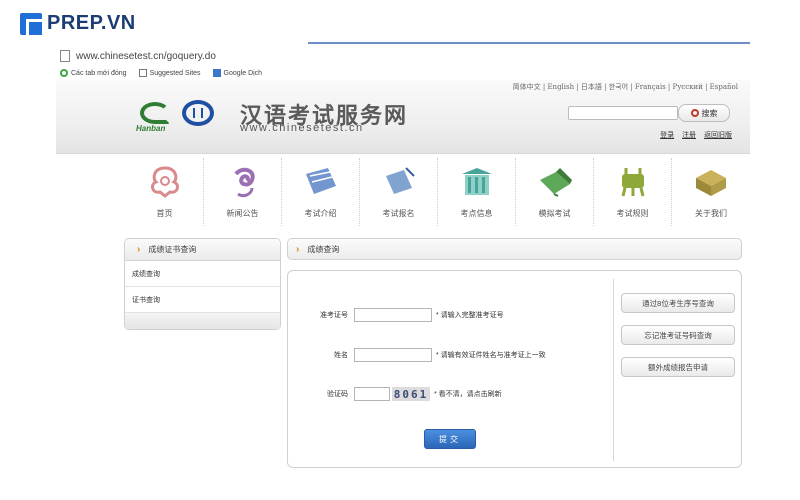 This screenshot has height=500, width=800. What do you see at coordinates (398, 213) in the screenshot?
I see `nav-label: 考试报名` at bounding box center [398, 213].